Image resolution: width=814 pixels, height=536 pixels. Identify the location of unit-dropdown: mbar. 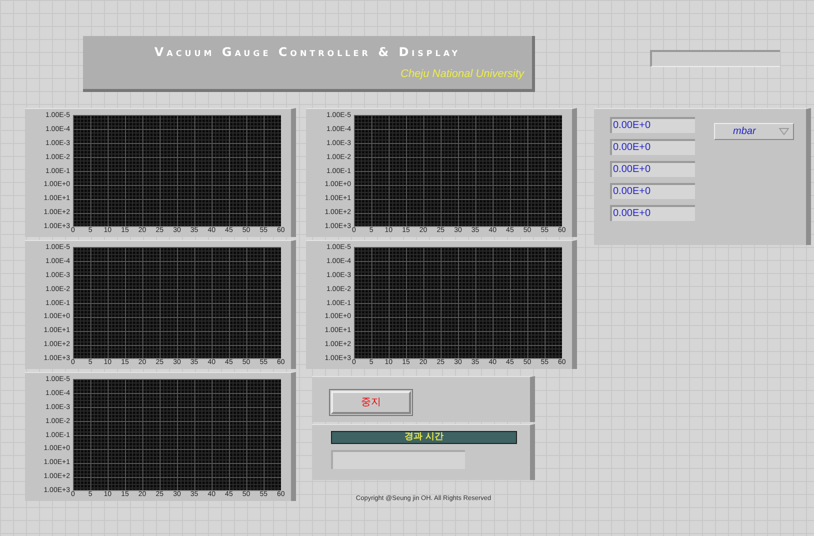
(754, 131).